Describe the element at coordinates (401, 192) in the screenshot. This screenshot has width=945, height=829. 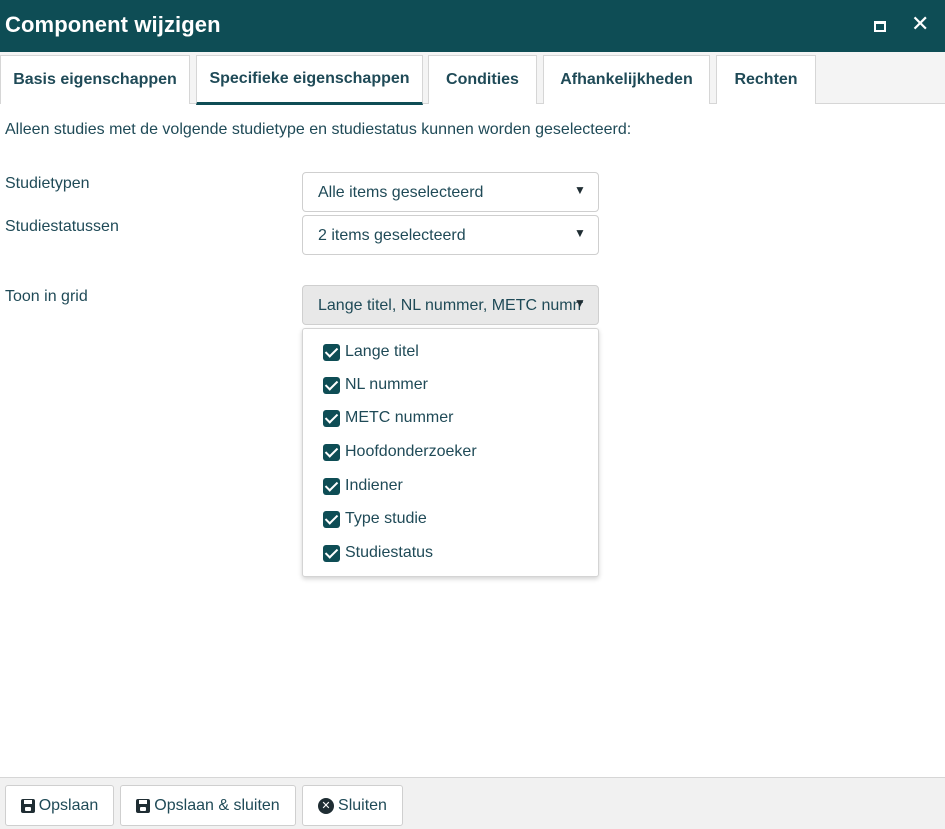
I see `select-value: Alle items geselecteerd` at that location.